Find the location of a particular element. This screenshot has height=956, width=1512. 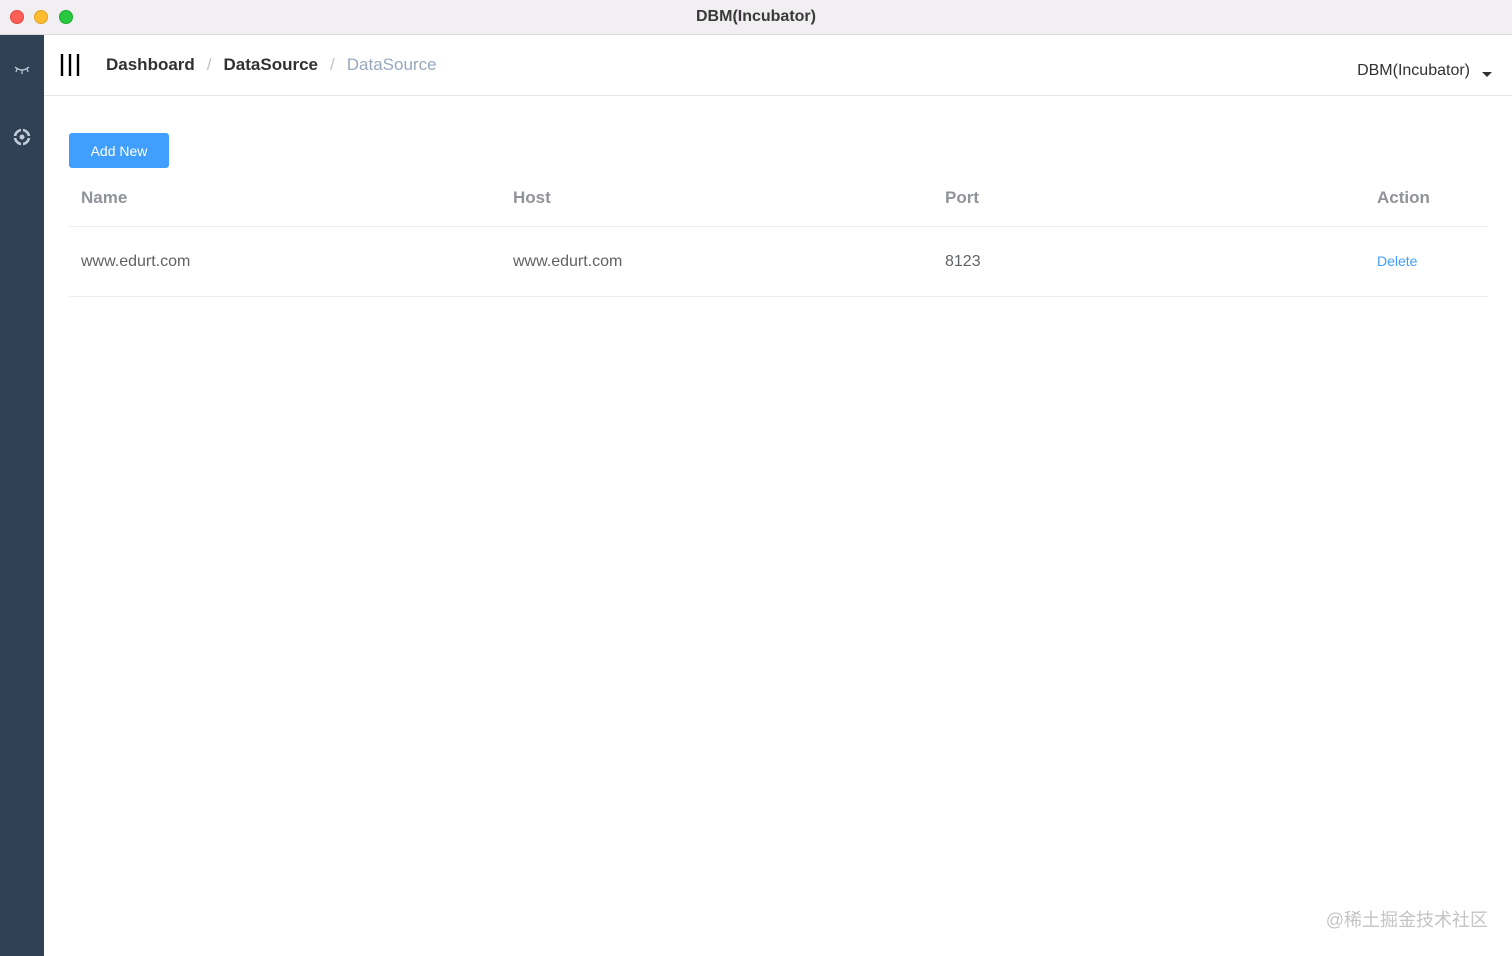

eye-closed-icon is located at coordinates (22, 69).